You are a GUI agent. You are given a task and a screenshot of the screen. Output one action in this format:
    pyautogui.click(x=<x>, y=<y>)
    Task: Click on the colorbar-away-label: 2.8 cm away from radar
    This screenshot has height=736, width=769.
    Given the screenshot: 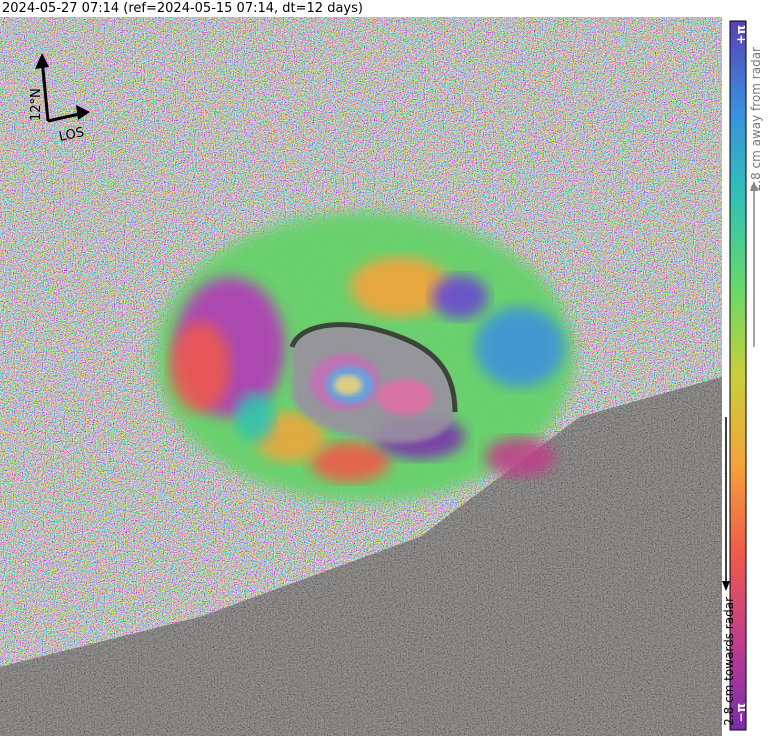 What is the action you would take?
    pyautogui.click(x=756, y=119)
    